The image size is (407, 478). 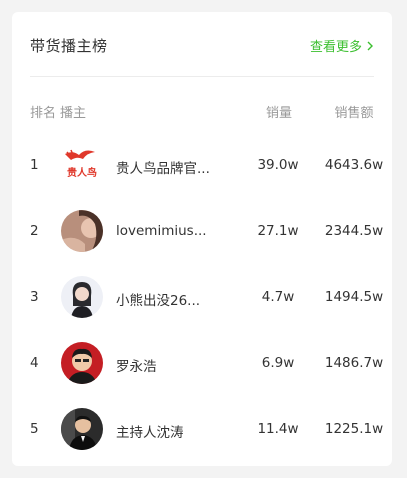 What do you see at coordinates (354, 231) in the screenshot?
I see `amount-value: 2344.5w` at bounding box center [354, 231].